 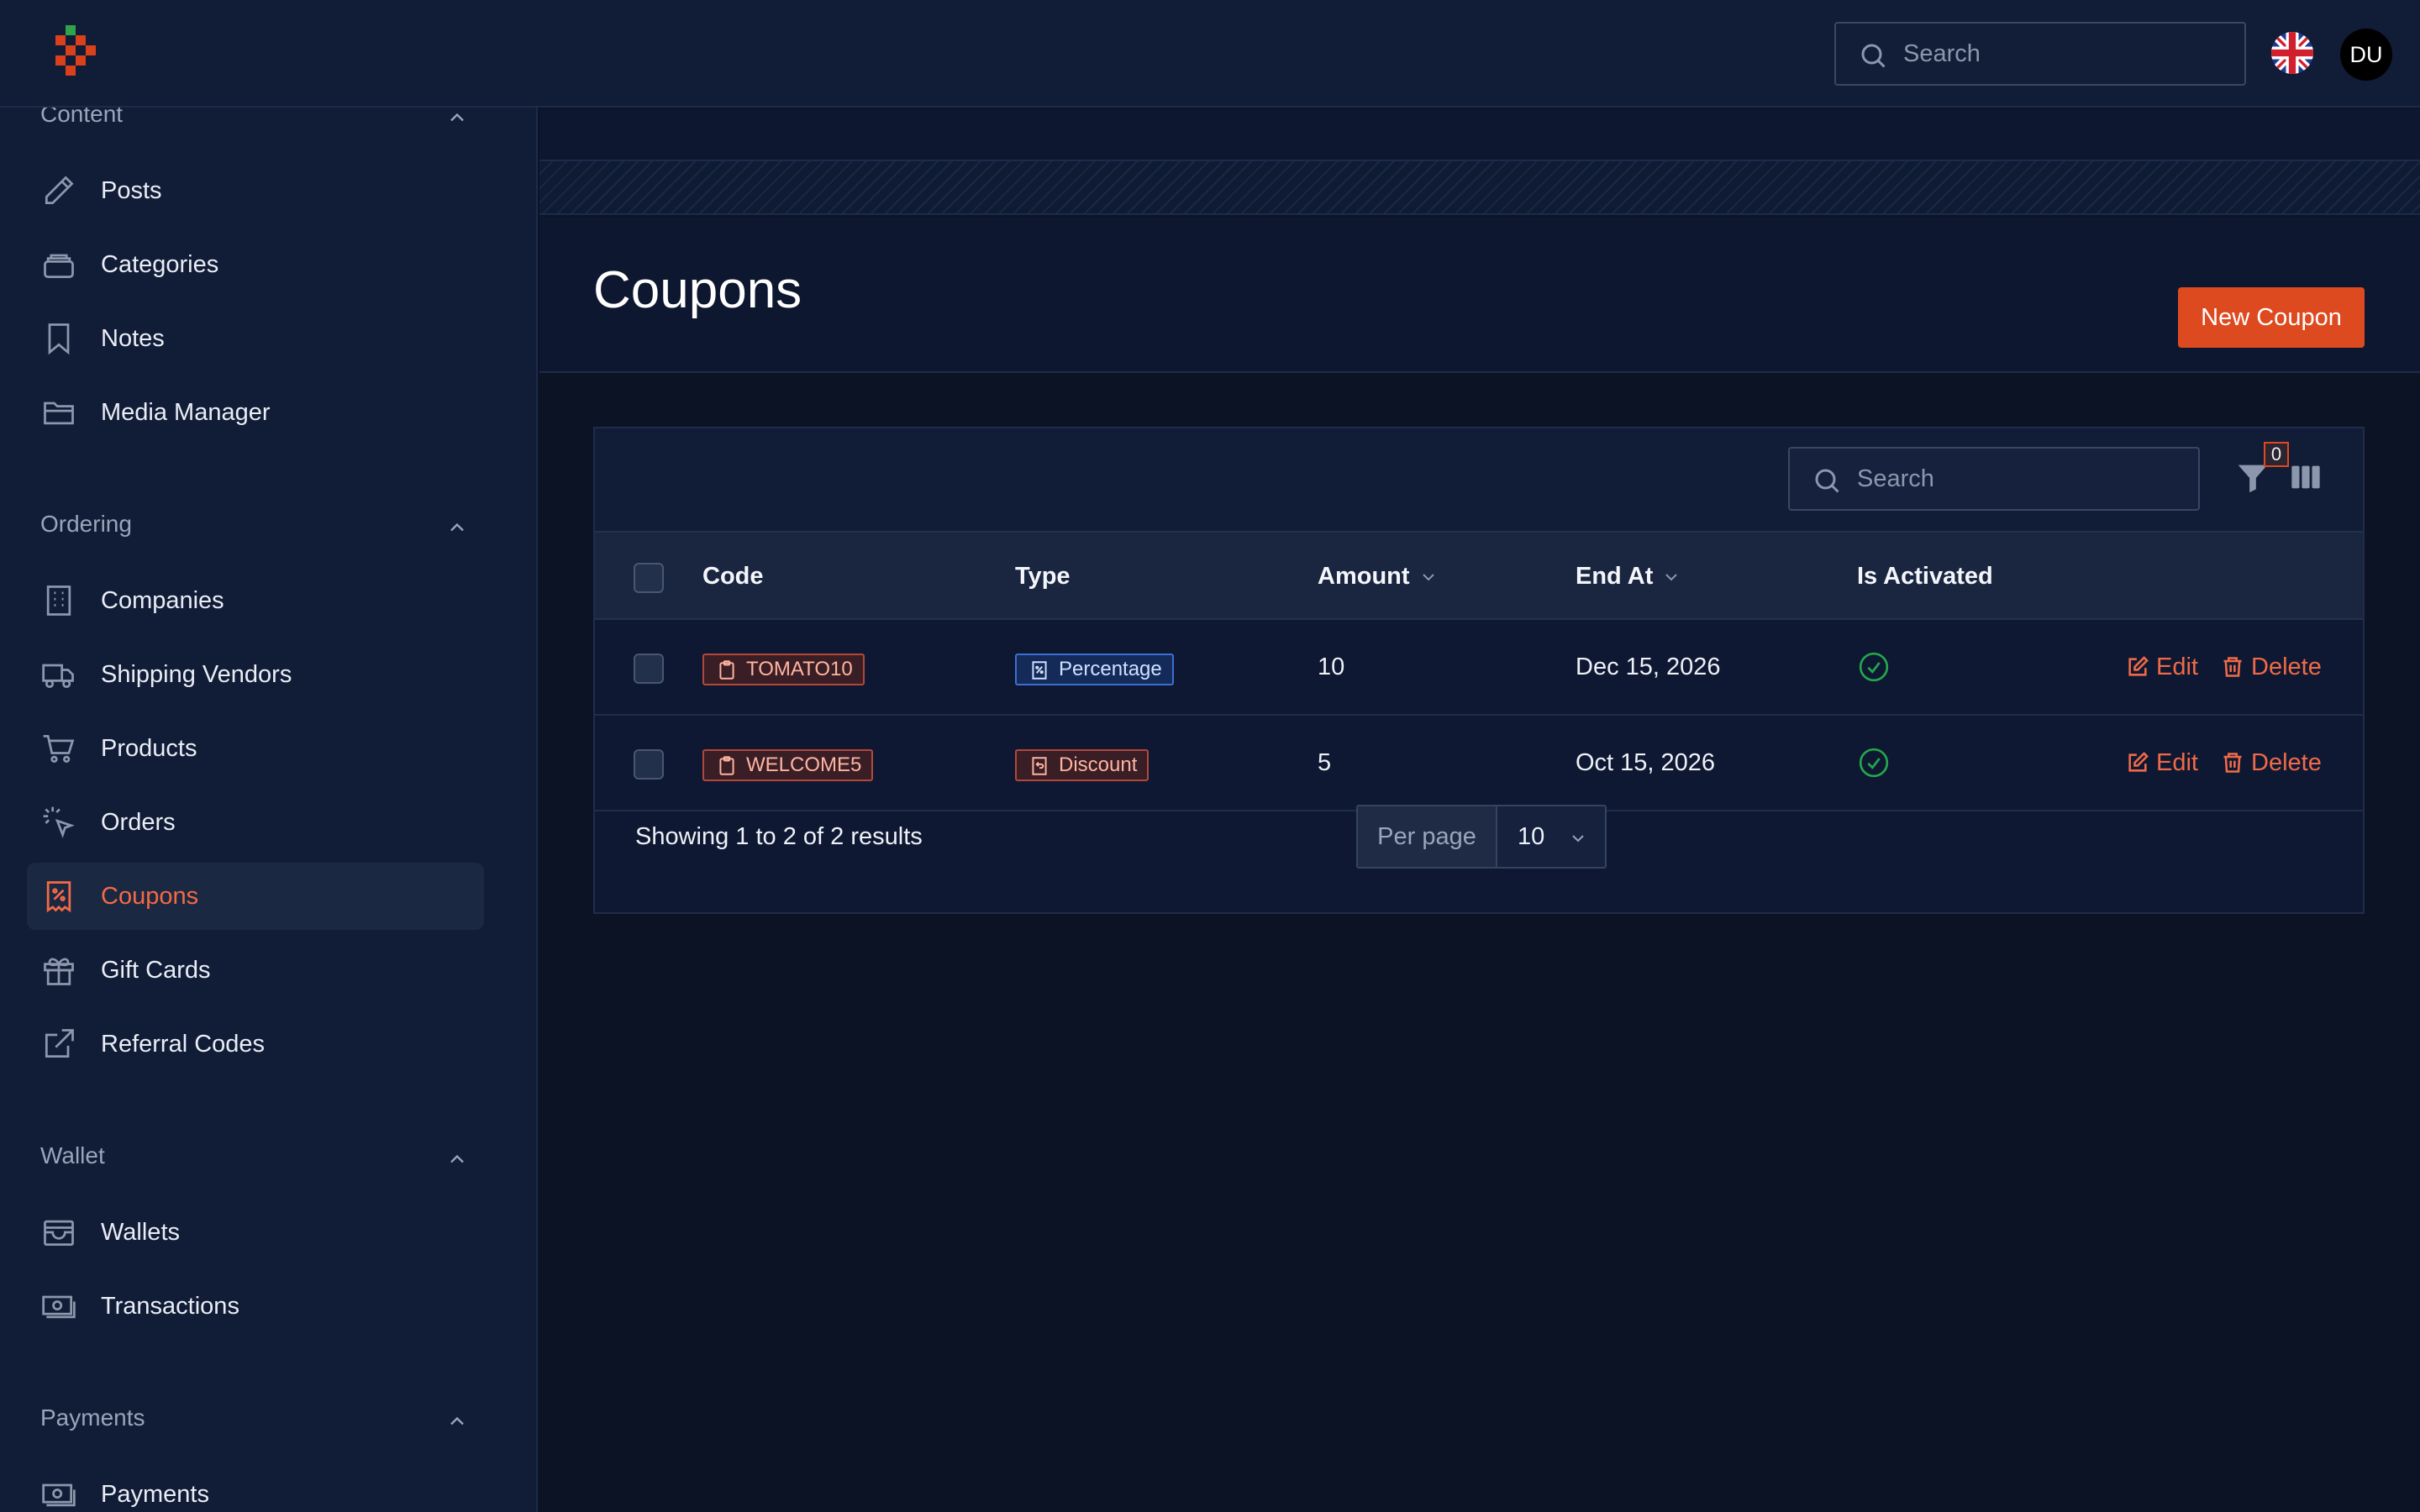 I want to click on coupon-code-badge: TOMATO10, so click(x=783, y=669).